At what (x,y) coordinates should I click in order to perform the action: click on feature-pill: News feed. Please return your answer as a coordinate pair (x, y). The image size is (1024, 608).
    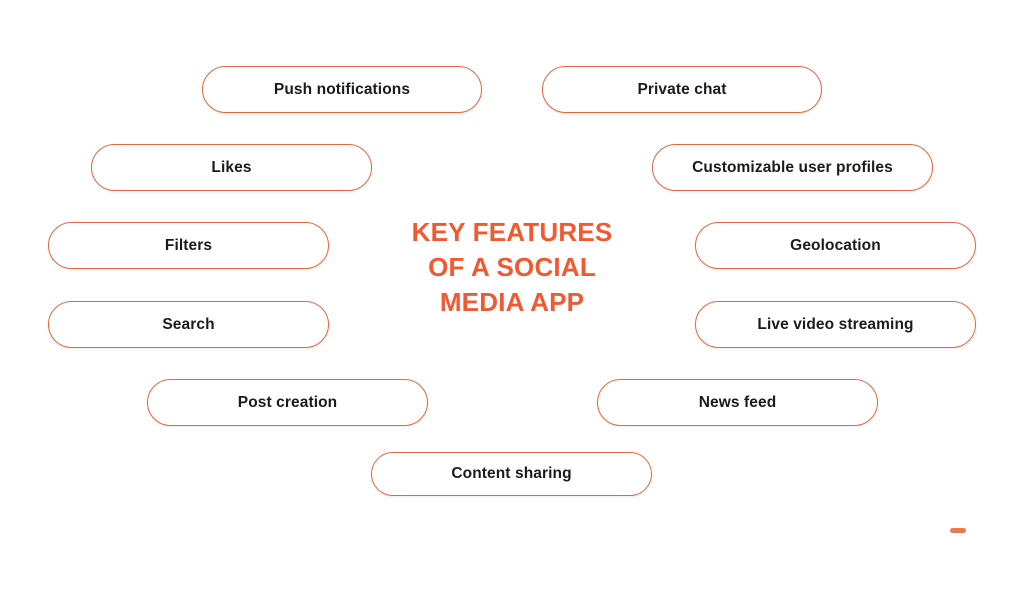
    Looking at the image, I should click on (737, 402).